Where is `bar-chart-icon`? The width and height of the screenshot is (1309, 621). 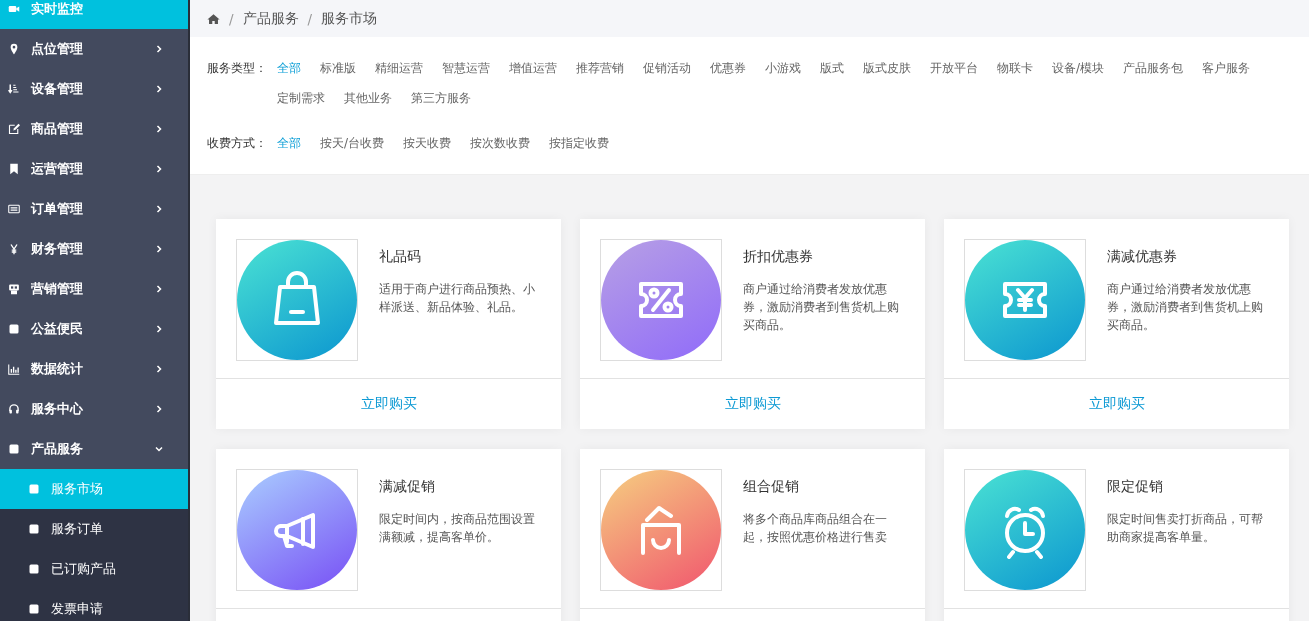
bar-chart-icon is located at coordinates (14, 369).